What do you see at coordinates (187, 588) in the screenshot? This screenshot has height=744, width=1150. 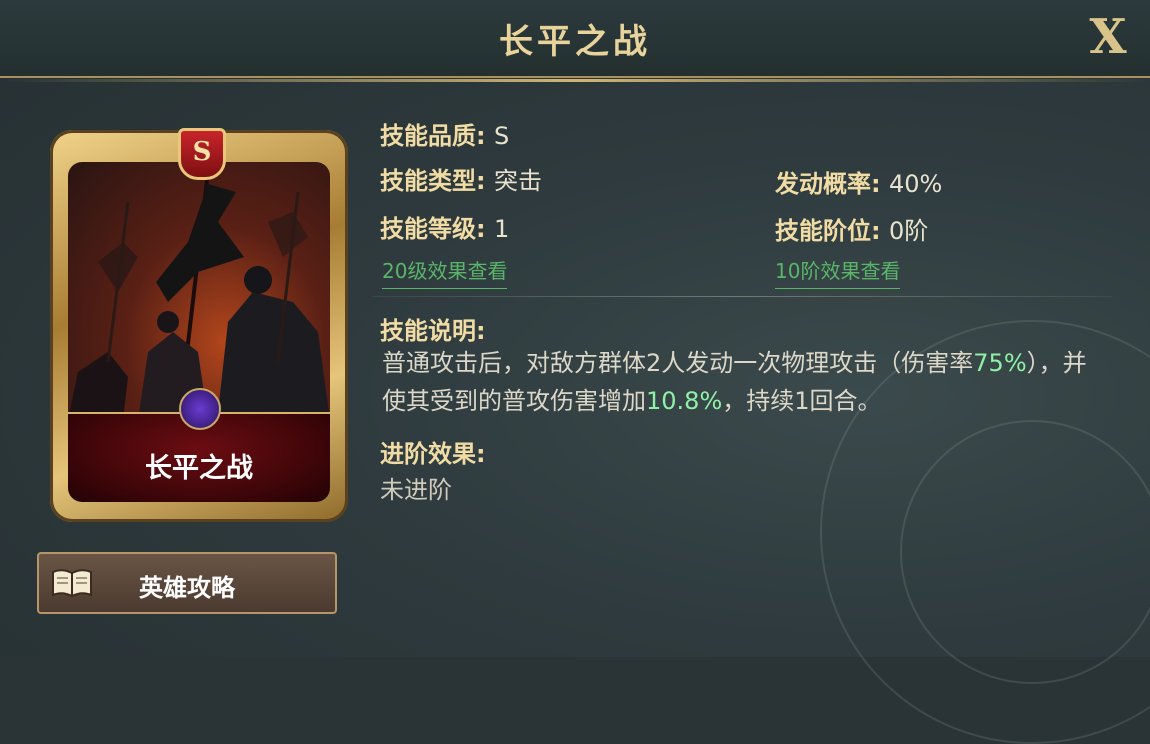 I see `hero-guide-label: 英雄攻略` at bounding box center [187, 588].